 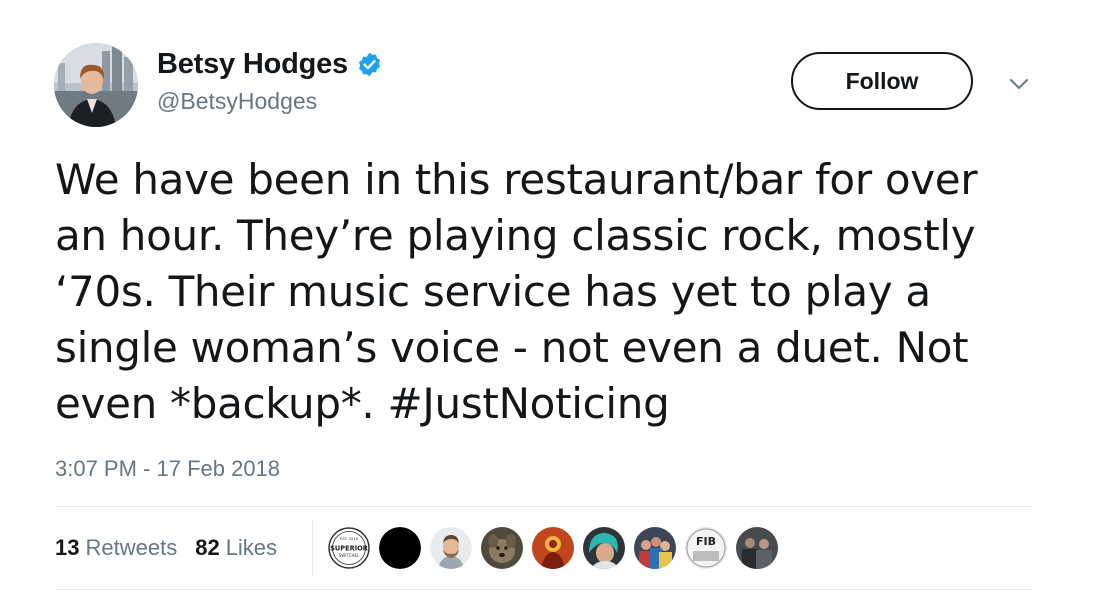 I want to click on author-name-row: Betsy Hodges, so click(x=270, y=64).